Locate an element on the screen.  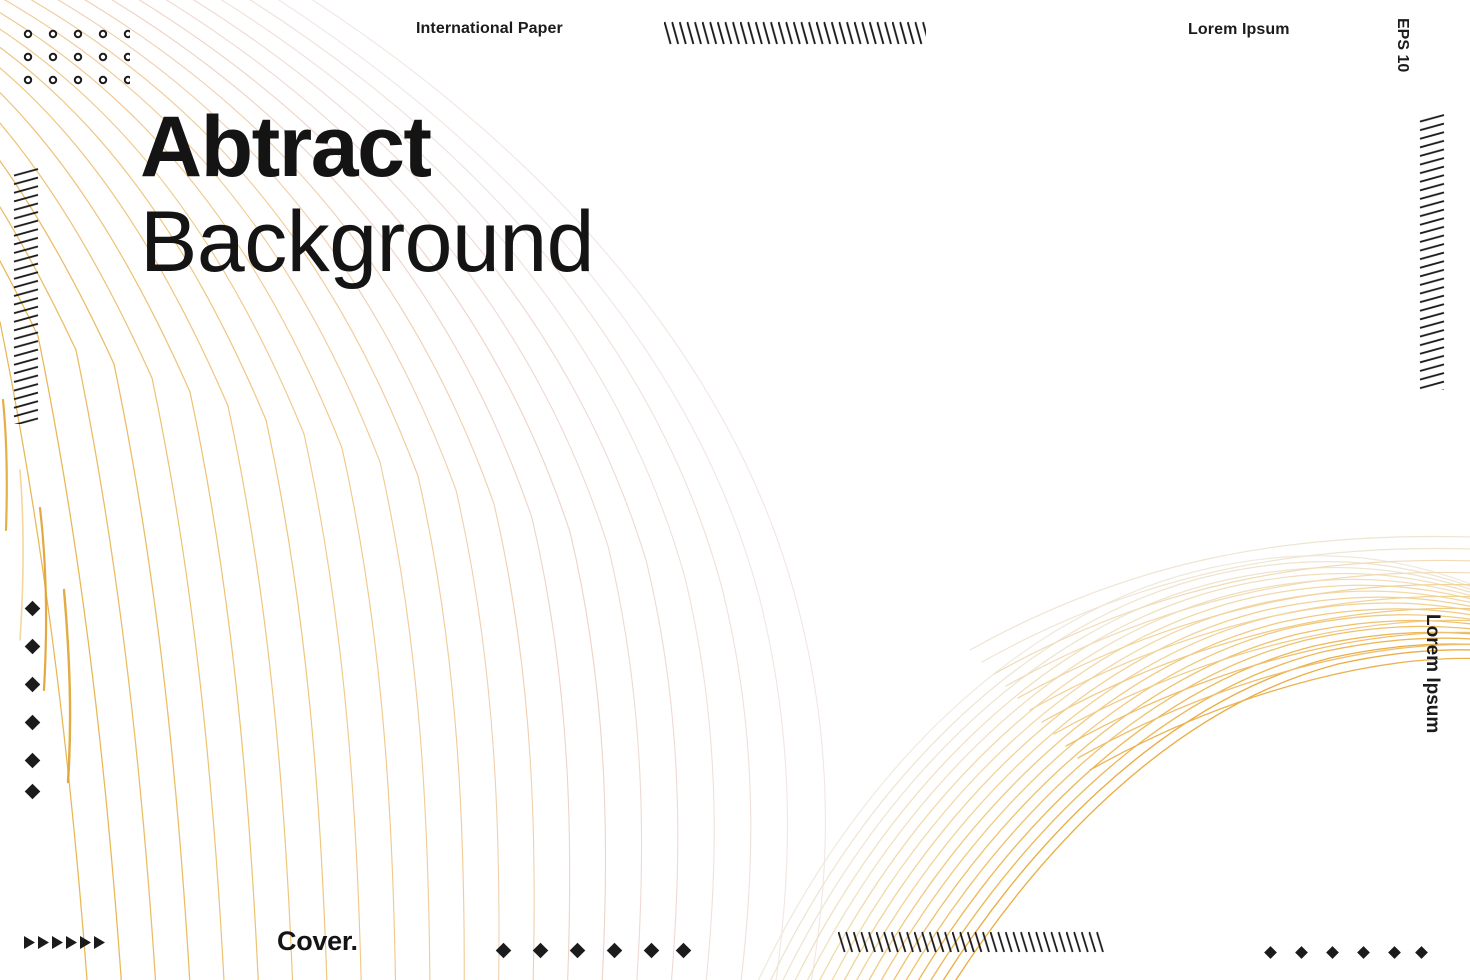
hatch-bar-right is located at coordinates (1434, 252).